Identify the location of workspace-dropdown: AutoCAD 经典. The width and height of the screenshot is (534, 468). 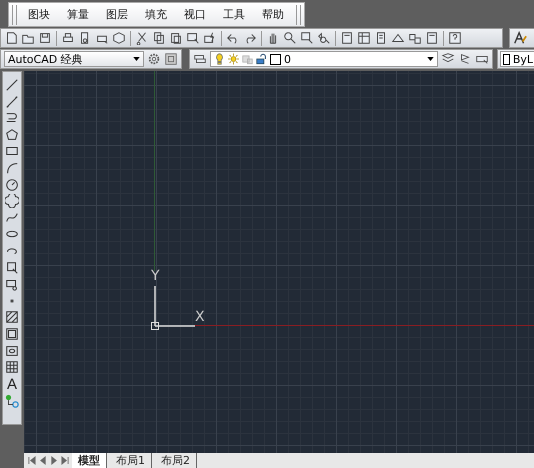
(74, 59).